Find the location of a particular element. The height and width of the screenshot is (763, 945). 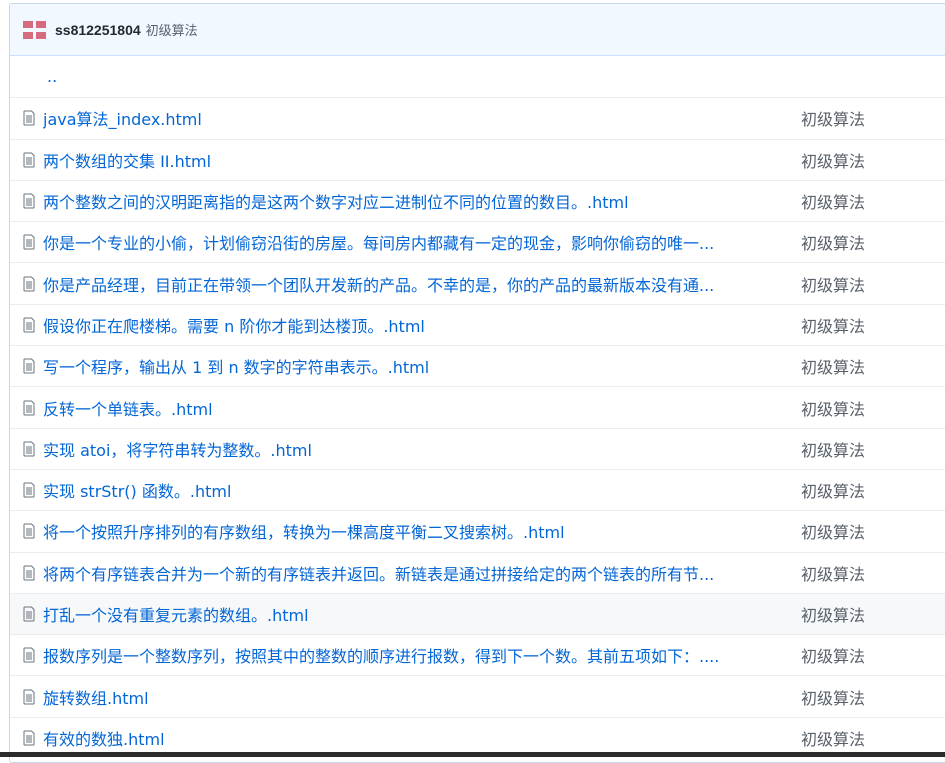

taskbar-edge is located at coordinates (472, 754).